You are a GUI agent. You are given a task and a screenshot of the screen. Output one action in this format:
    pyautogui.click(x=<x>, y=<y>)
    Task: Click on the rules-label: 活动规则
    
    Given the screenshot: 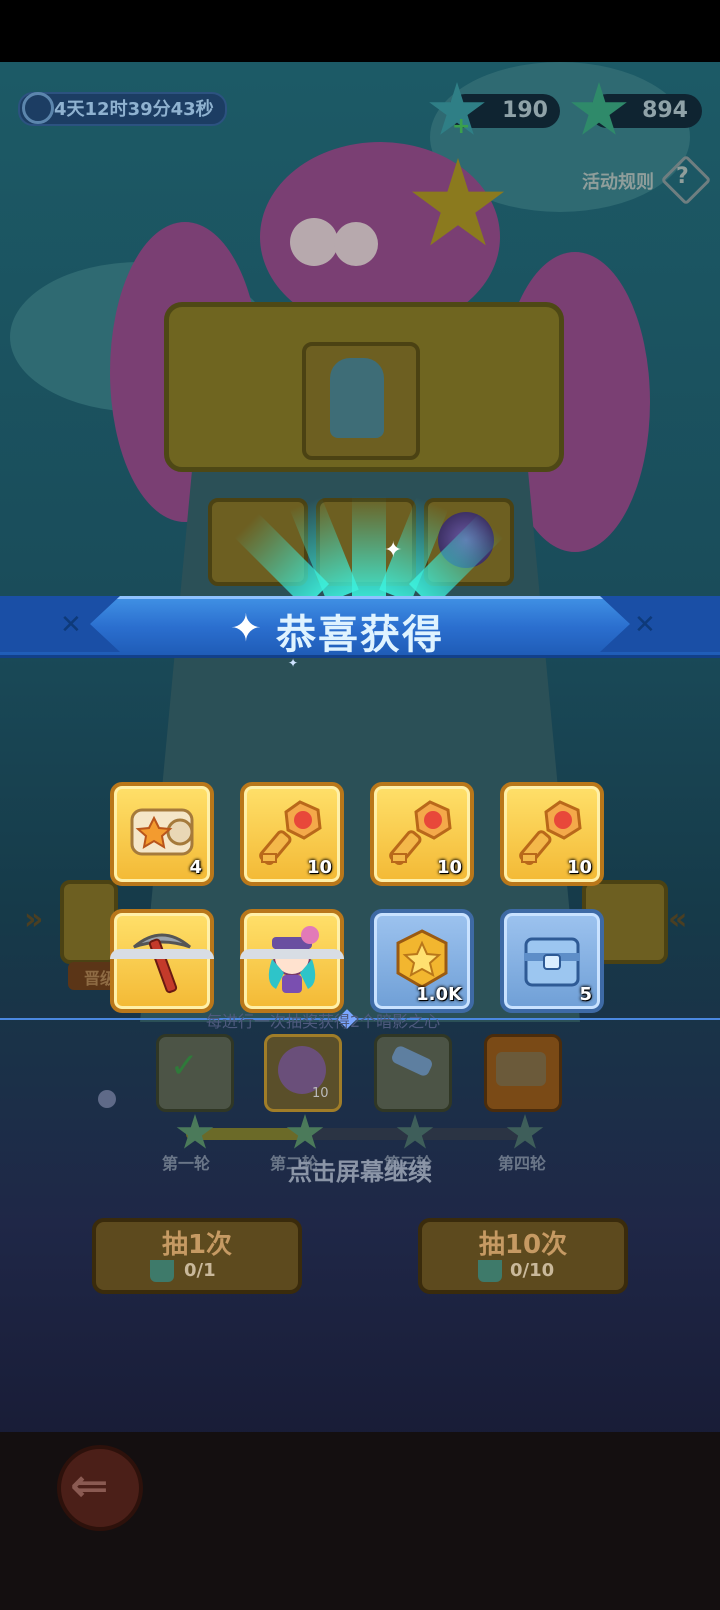 What is the action you would take?
    pyautogui.click(x=618, y=181)
    